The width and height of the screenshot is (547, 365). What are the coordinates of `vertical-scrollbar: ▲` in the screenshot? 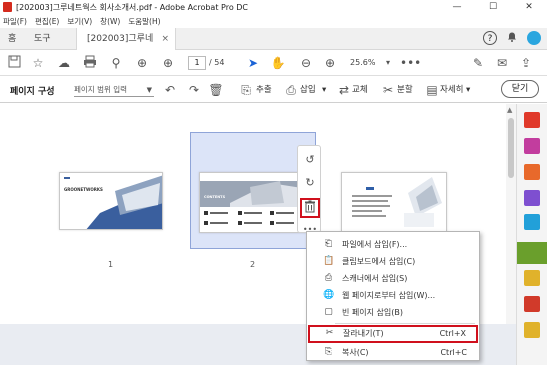 It's located at (511, 214).